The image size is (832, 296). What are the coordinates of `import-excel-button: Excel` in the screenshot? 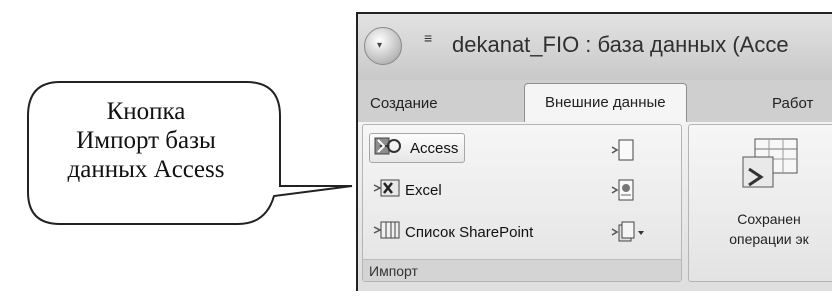 It's located at (408, 190).